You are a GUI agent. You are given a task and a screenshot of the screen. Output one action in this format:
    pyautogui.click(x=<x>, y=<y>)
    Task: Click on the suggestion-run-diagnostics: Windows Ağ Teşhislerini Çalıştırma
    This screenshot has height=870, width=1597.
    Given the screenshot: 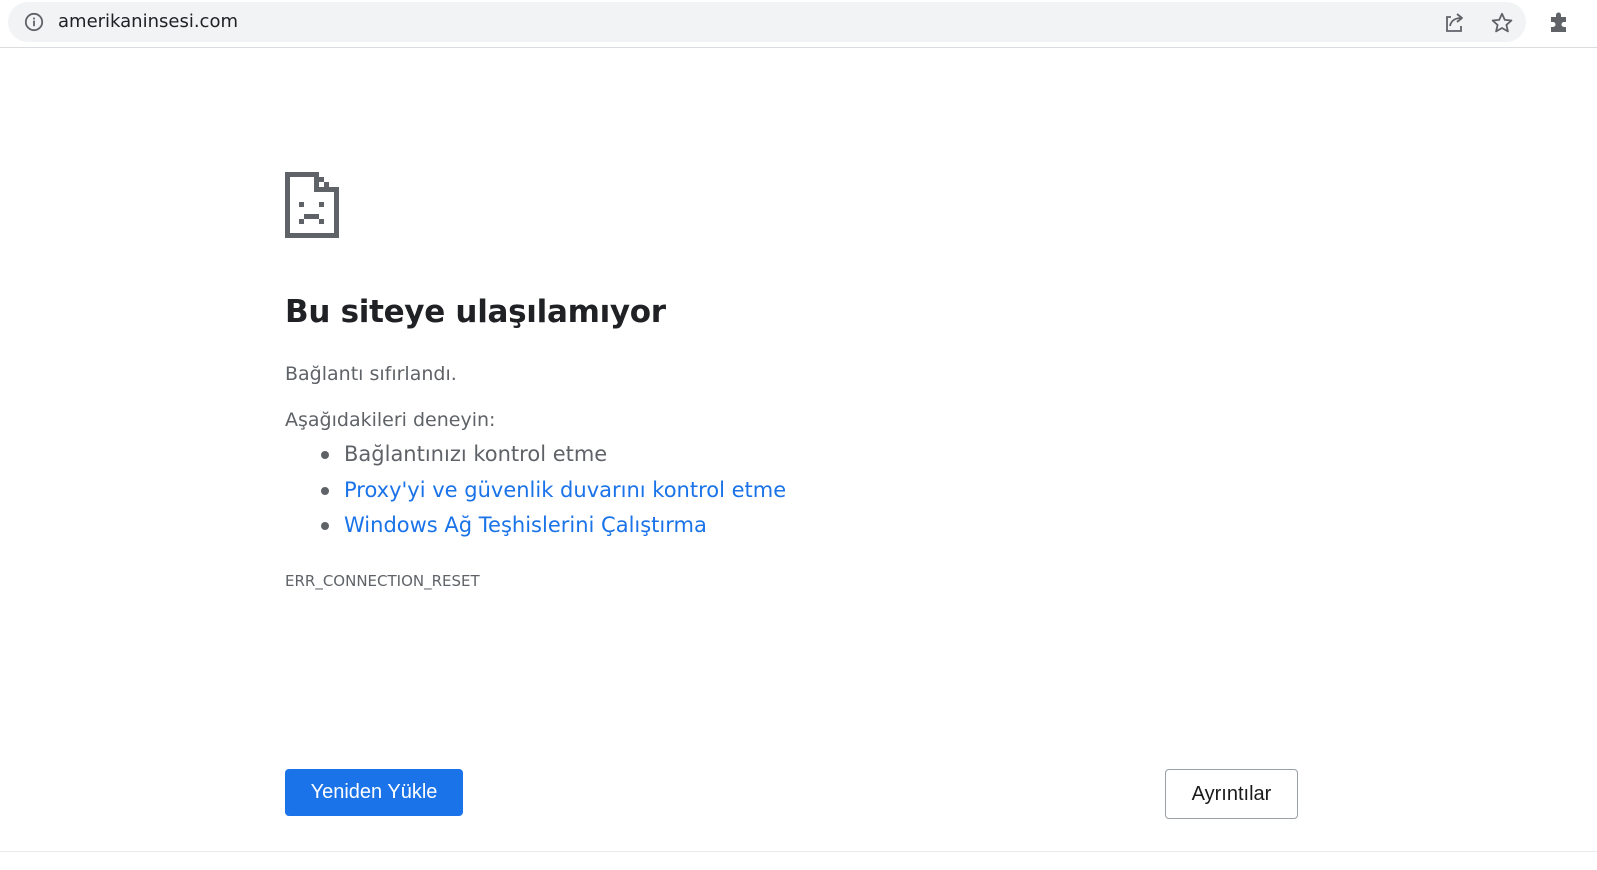 What is the action you would take?
    pyautogui.click(x=535, y=527)
    